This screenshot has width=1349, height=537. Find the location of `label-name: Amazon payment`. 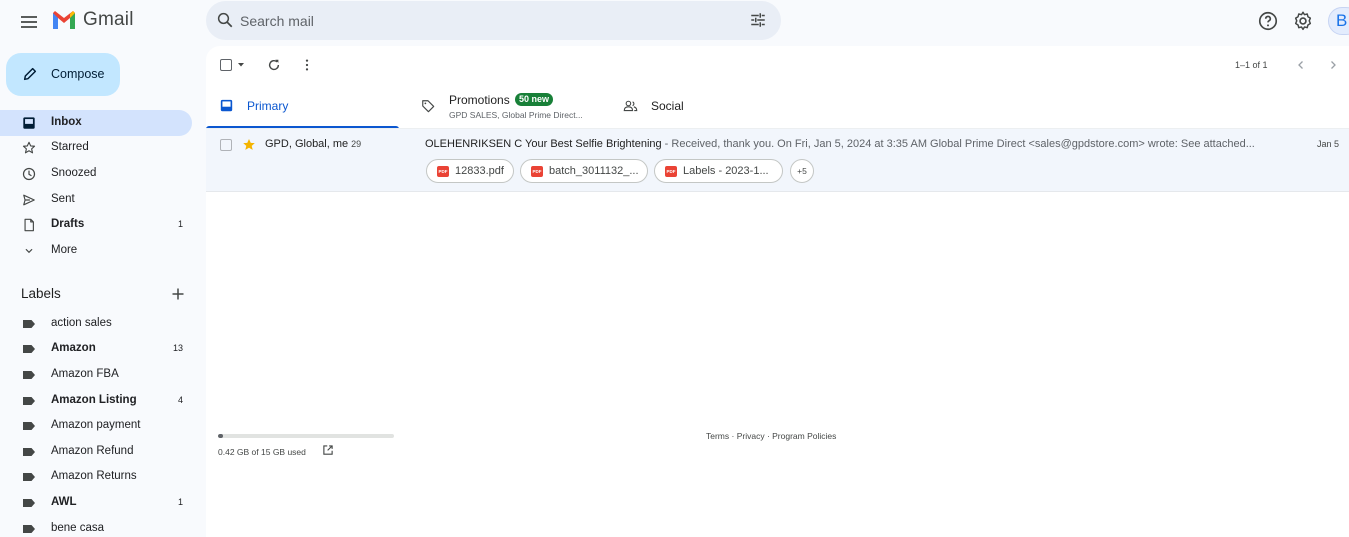

label-name: Amazon payment is located at coordinates (96, 425).